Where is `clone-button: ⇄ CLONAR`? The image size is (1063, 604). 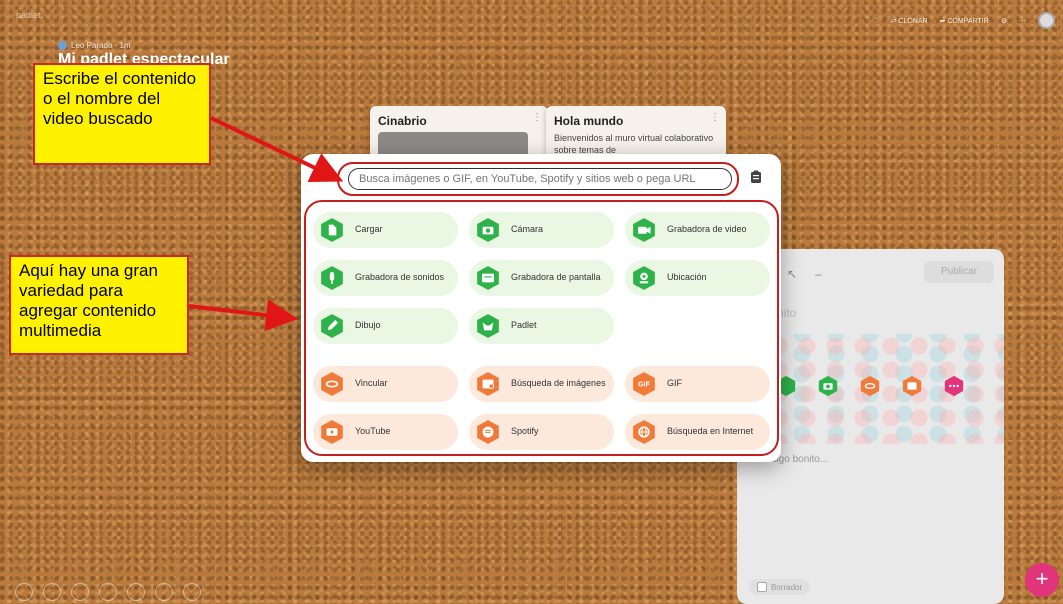 clone-button: ⇄ CLONAR is located at coordinates (909, 21).